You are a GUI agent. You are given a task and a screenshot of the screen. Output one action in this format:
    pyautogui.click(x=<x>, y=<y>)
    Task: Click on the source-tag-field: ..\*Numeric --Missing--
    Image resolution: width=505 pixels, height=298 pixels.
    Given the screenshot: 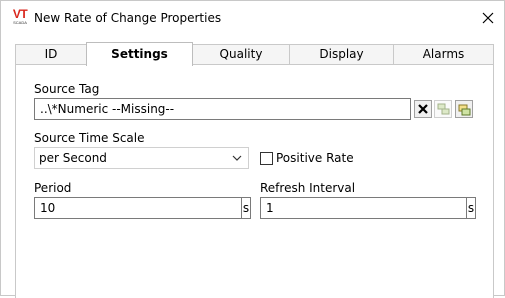 What is the action you would take?
    pyautogui.click(x=222, y=109)
    